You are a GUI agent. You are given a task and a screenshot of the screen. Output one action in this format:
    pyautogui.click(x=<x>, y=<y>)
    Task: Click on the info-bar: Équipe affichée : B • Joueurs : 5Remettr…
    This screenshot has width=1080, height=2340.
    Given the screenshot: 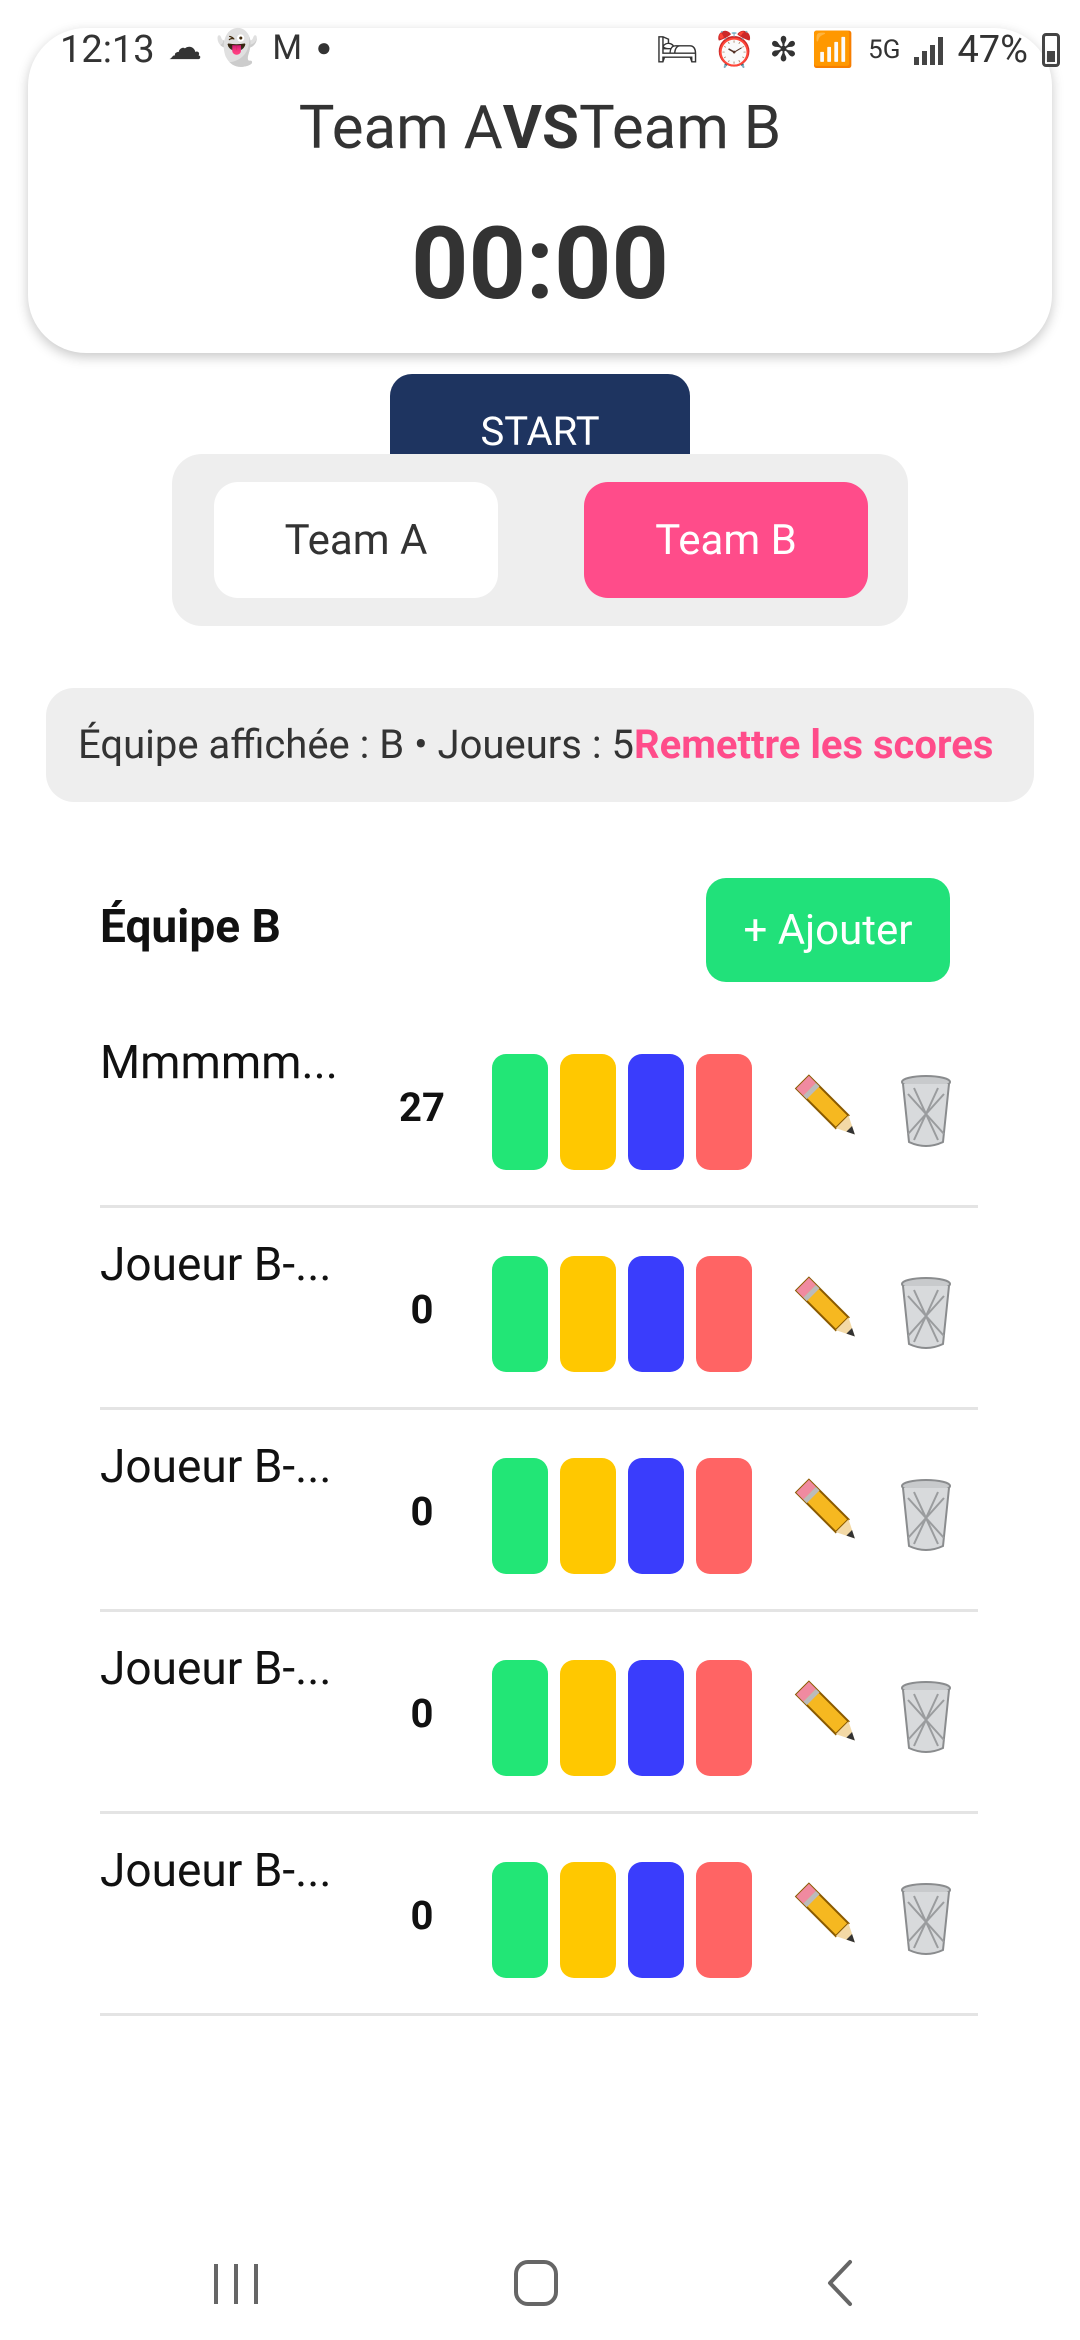 What is the action you would take?
    pyautogui.click(x=540, y=745)
    